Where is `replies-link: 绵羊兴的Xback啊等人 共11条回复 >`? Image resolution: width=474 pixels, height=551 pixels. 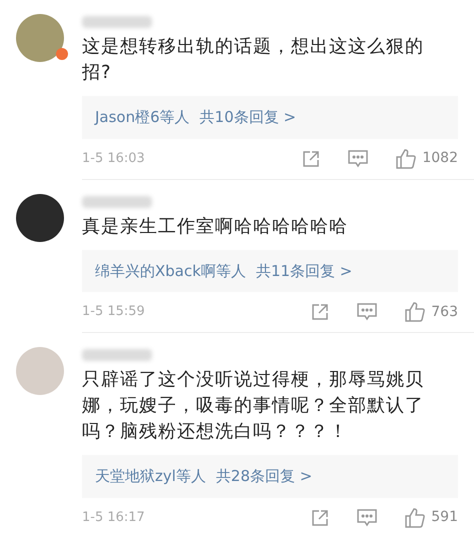
replies-link: 绵羊兴的Xback啊等人 共11条回复 > is located at coordinates (270, 271).